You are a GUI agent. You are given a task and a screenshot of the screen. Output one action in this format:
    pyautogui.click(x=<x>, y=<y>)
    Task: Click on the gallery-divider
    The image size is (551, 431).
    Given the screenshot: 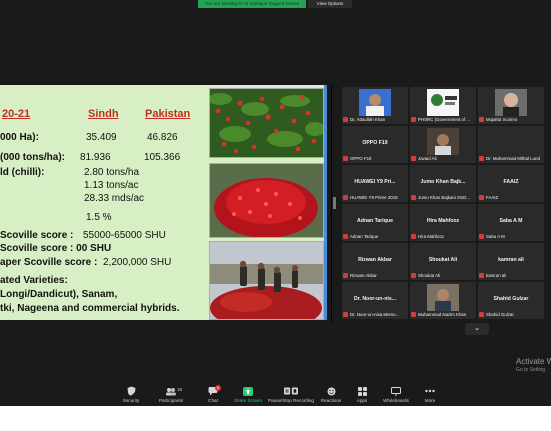 What is the action you would take?
    pyautogui.click(x=331, y=203)
    